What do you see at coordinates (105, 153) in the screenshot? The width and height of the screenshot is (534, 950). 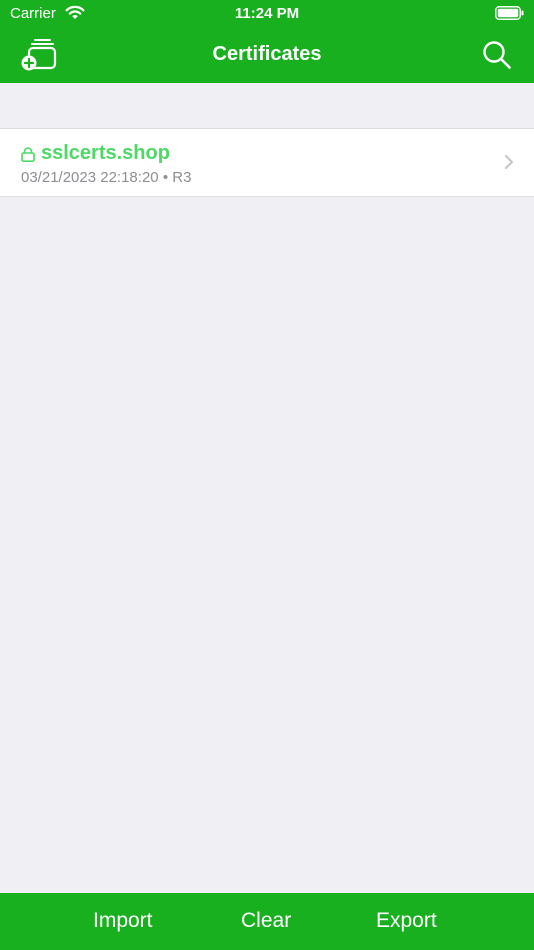 I see `certificate-name: sslcerts.shop` at bounding box center [105, 153].